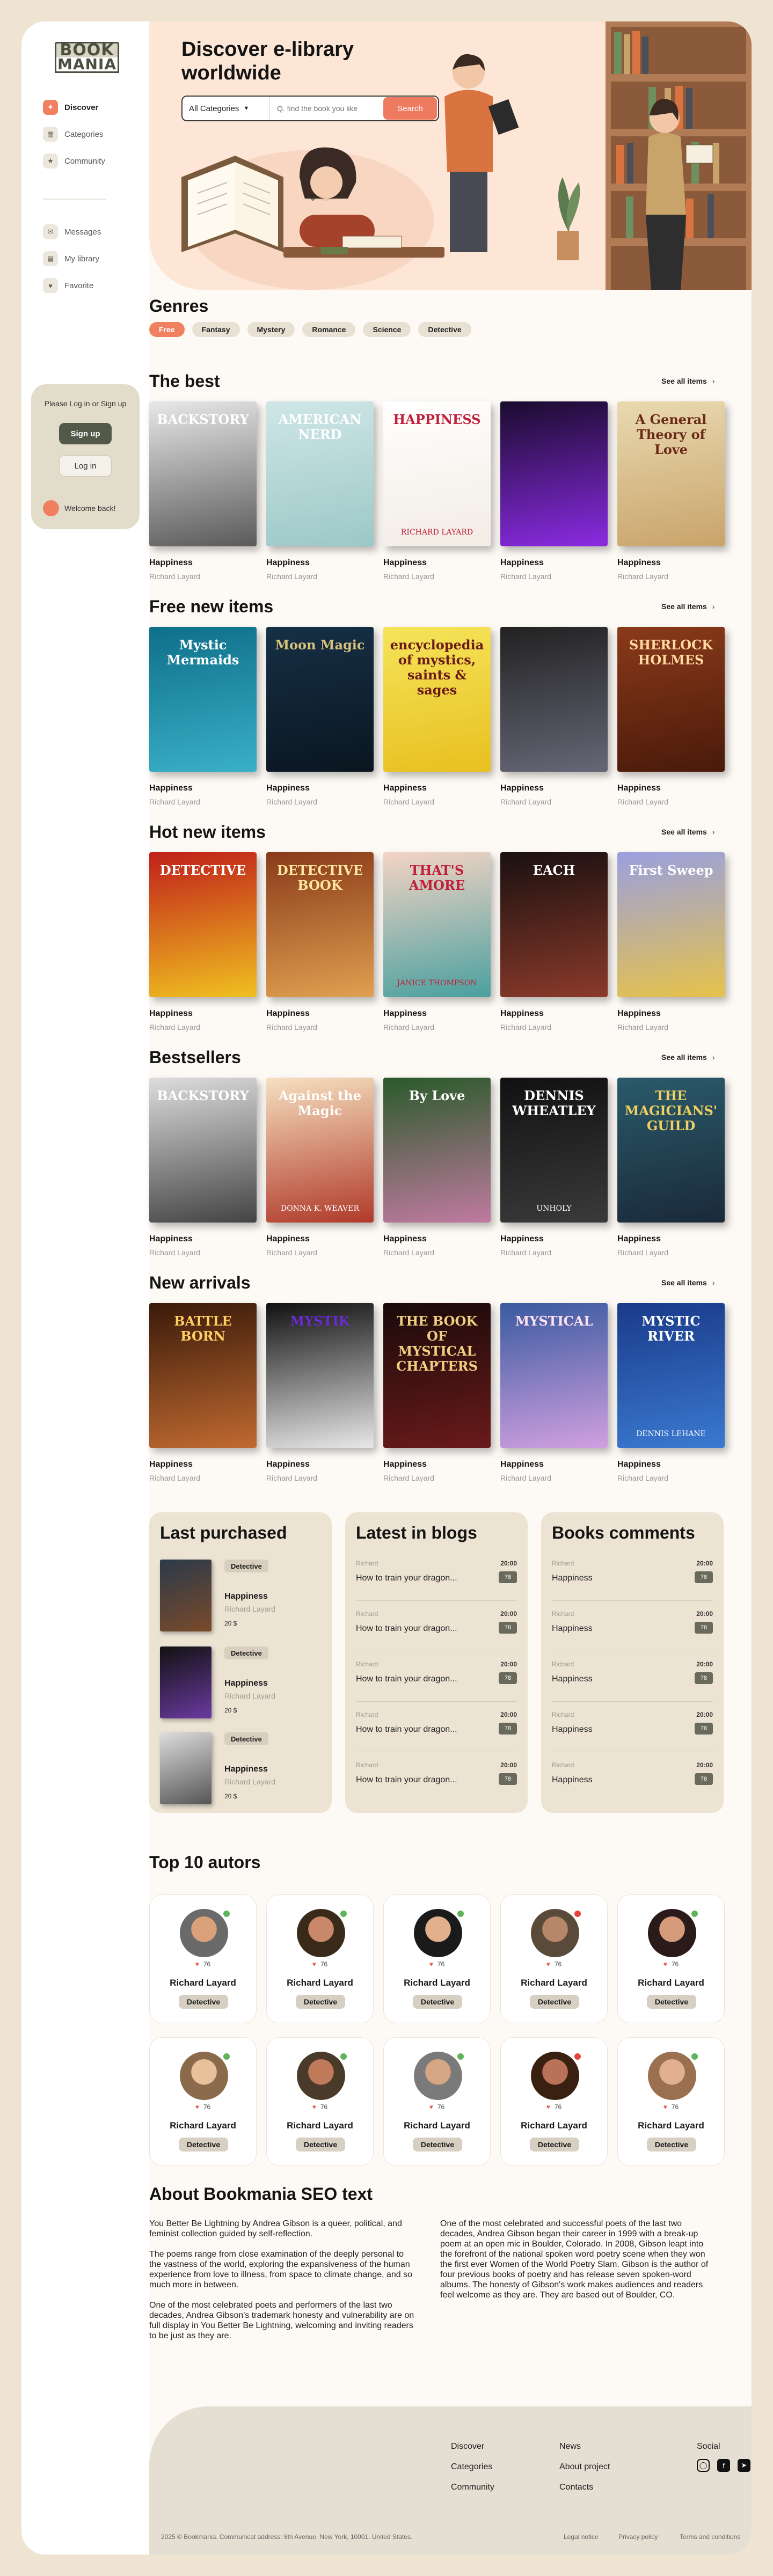 The height and width of the screenshot is (2576, 773). What do you see at coordinates (186, 1682) in the screenshot?
I see `purchased-cover` at bounding box center [186, 1682].